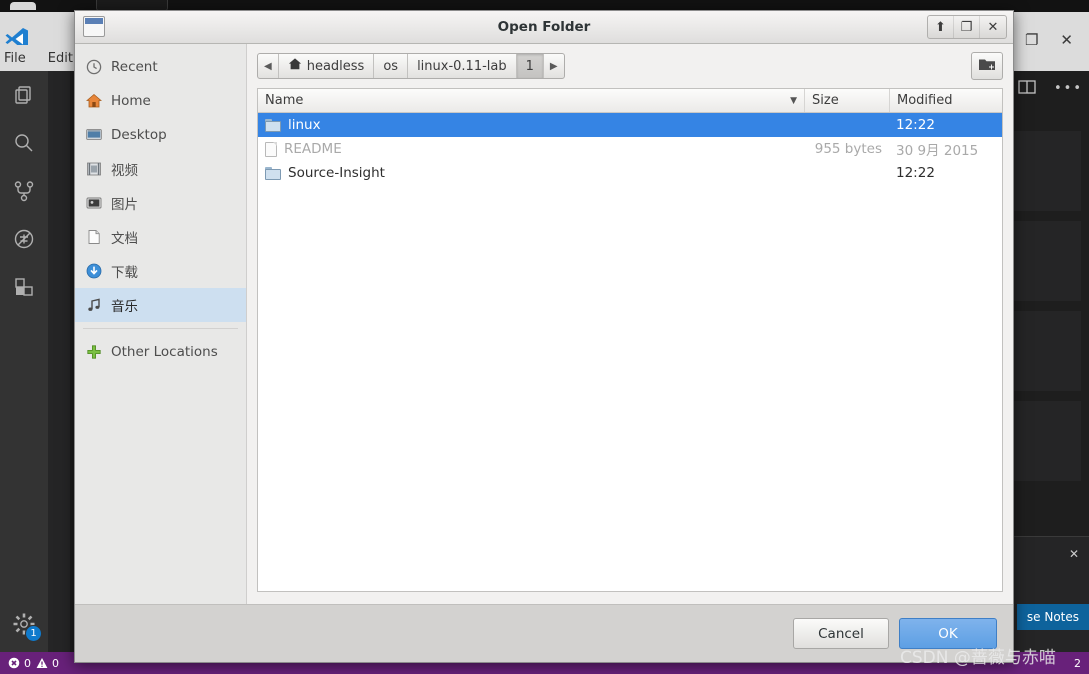 The width and height of the screenshot is (1089, 674). Describe the element at coordinates (27, 663) in the screenshot. I see `error-count: 0` at that location.